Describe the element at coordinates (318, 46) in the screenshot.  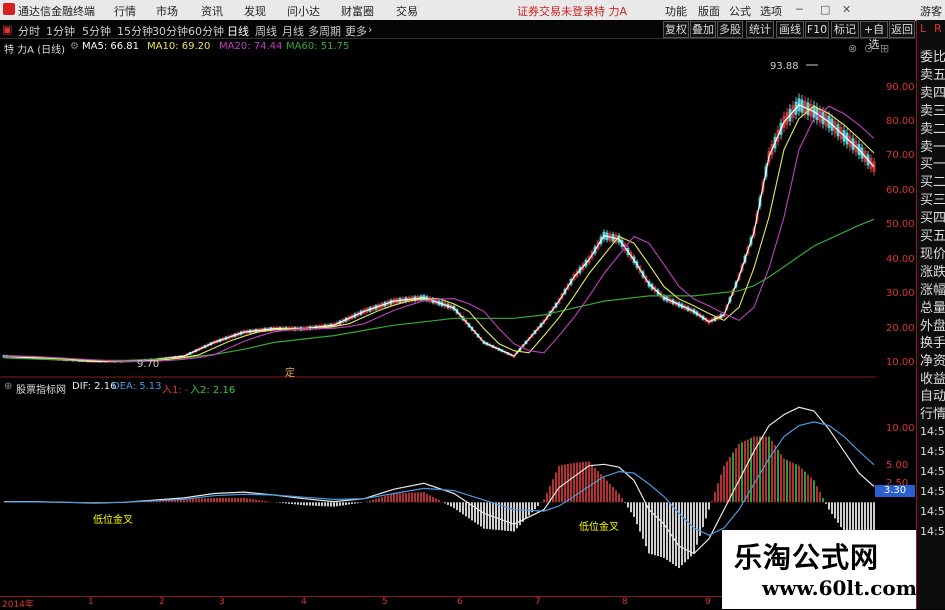
I see `legend-ma60: MA60: 51.75` at that location.